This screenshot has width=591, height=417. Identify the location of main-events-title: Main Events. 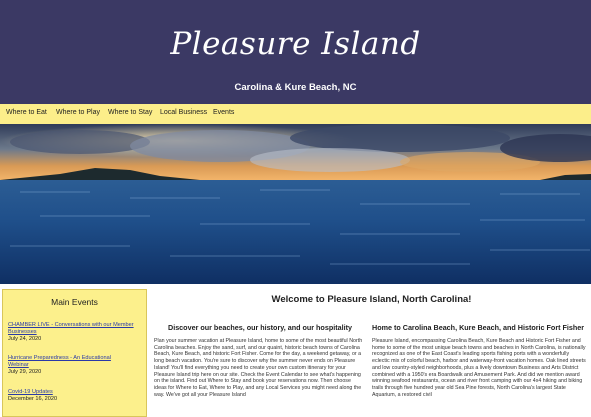
(74, 302).